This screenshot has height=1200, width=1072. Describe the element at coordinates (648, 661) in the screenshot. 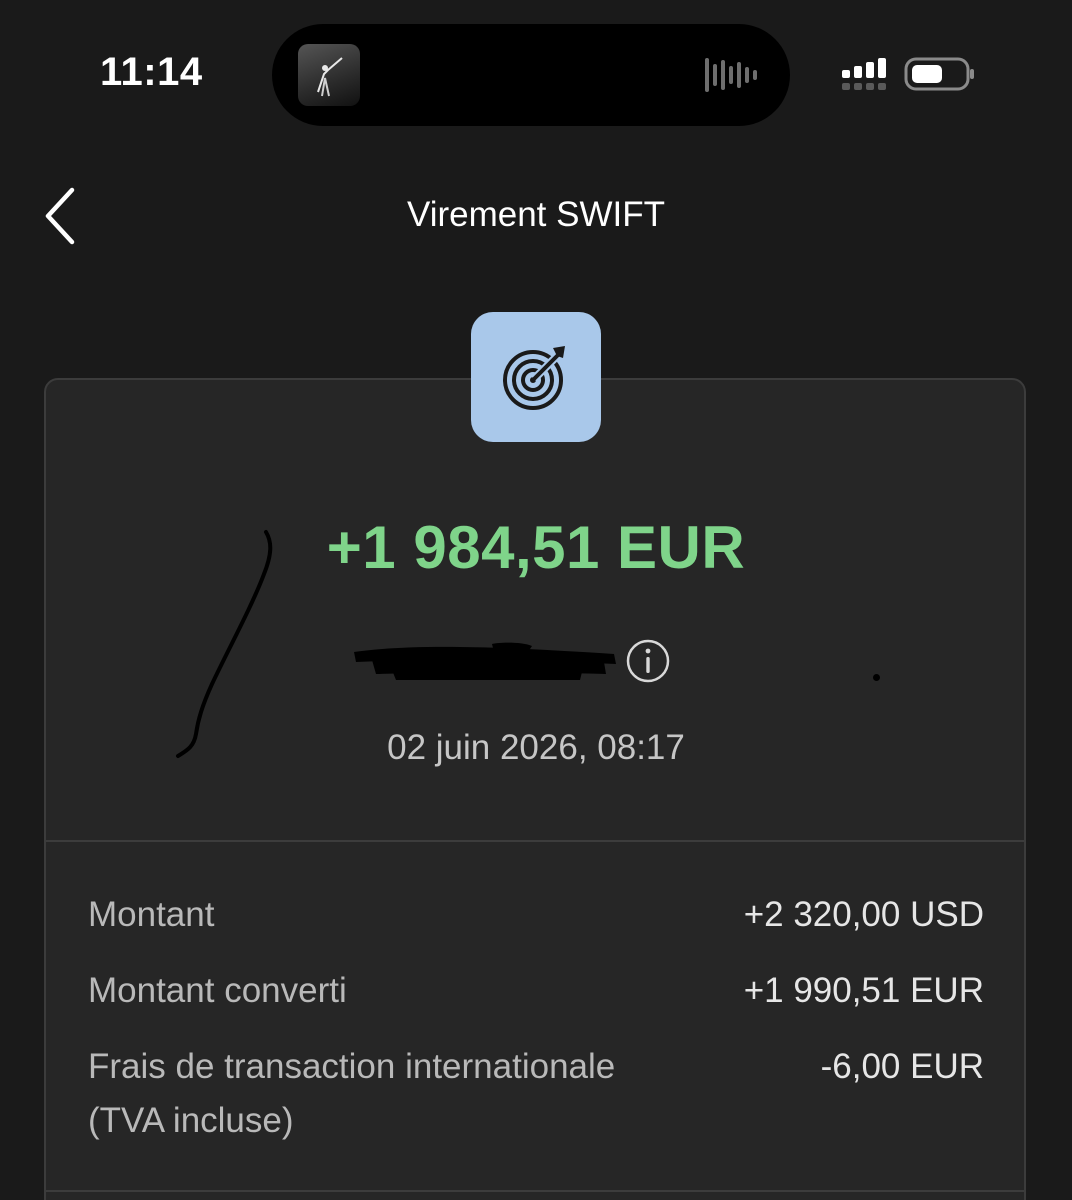

I see `info-icon` at that location.